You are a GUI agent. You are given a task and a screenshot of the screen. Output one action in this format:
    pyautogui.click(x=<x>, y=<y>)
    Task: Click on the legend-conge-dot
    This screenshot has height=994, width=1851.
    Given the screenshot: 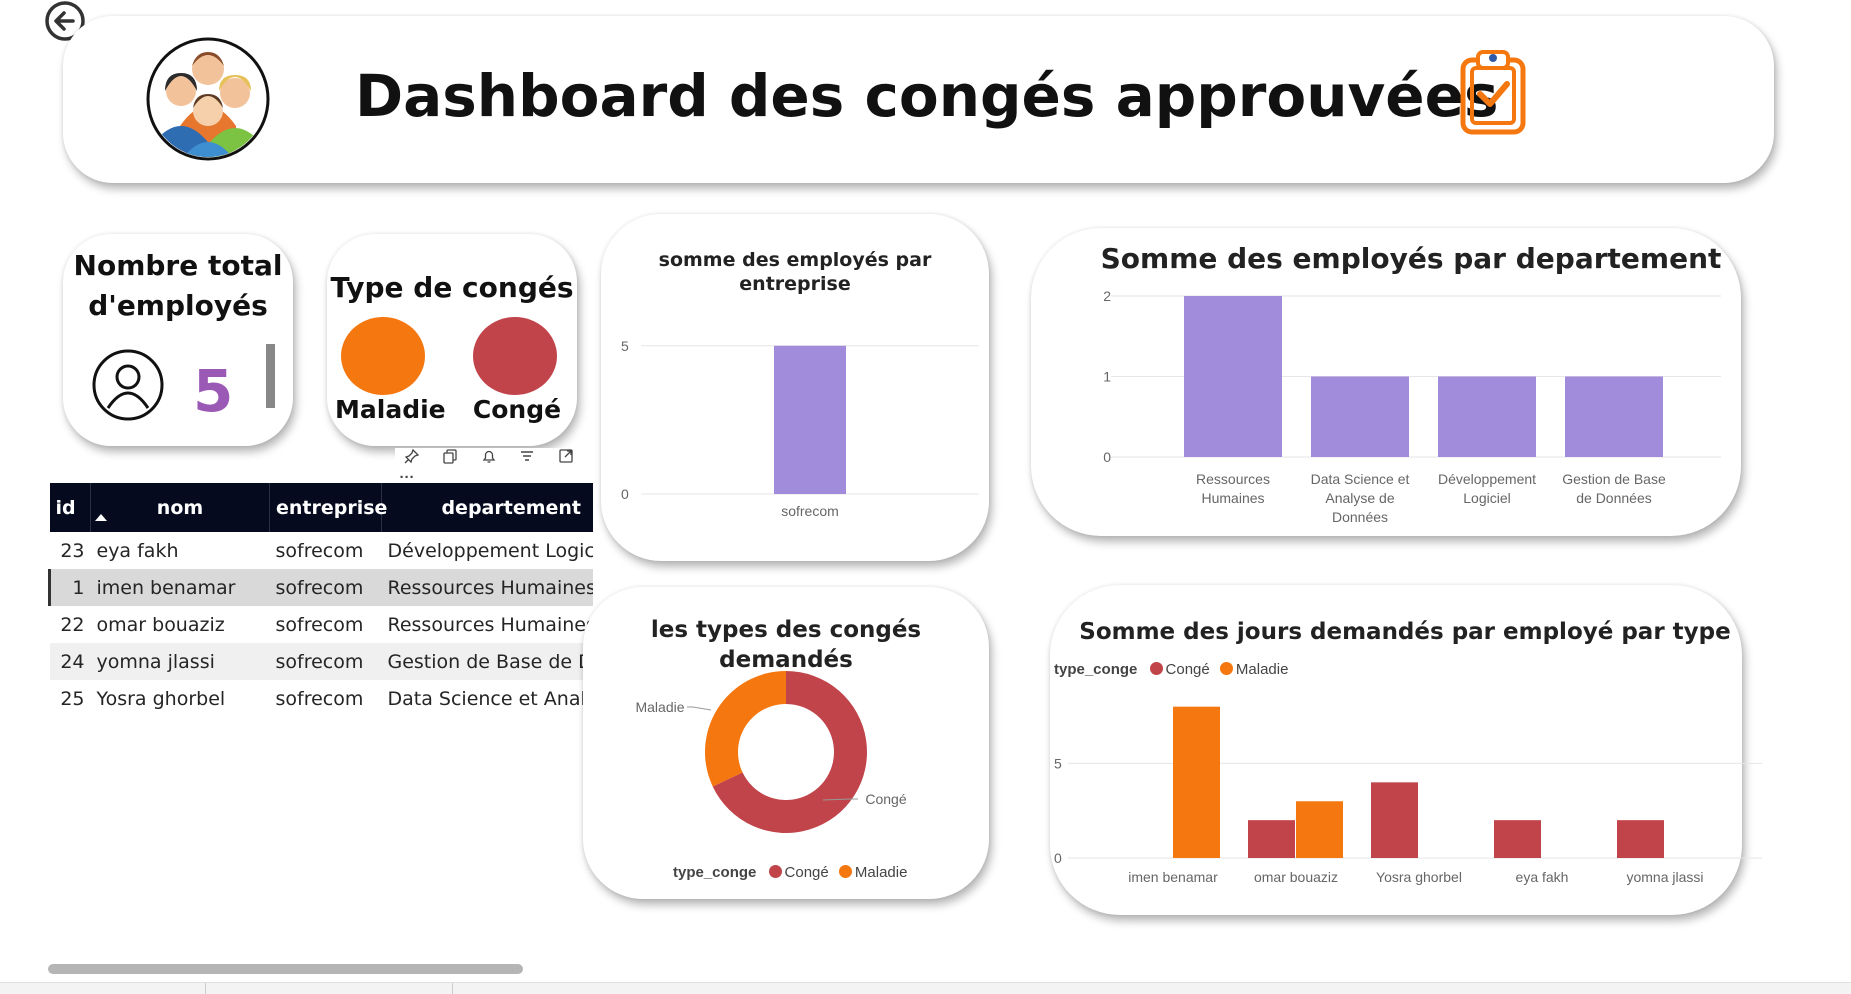 What is the action you would take?
    pyautogui.click(x=775, y=871)
    